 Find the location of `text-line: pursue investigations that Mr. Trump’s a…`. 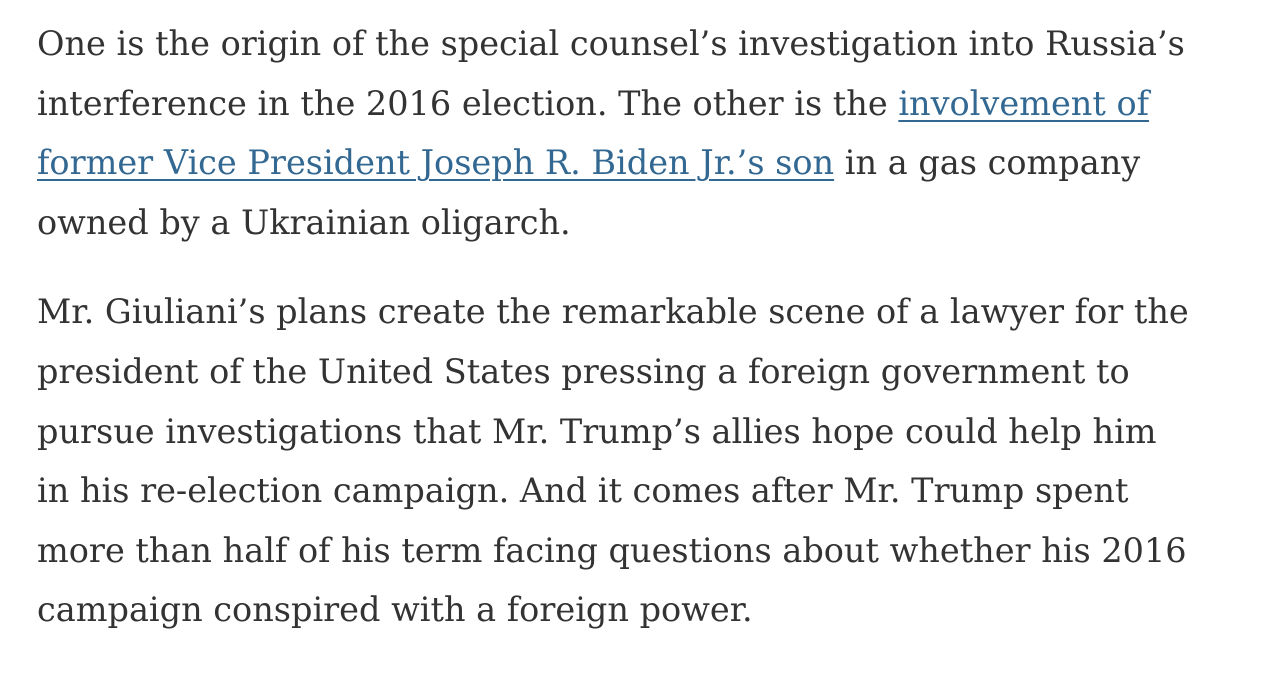

text-line: pursue investigations that Mr. Trump’s a… is located at coordinates (597, 431).